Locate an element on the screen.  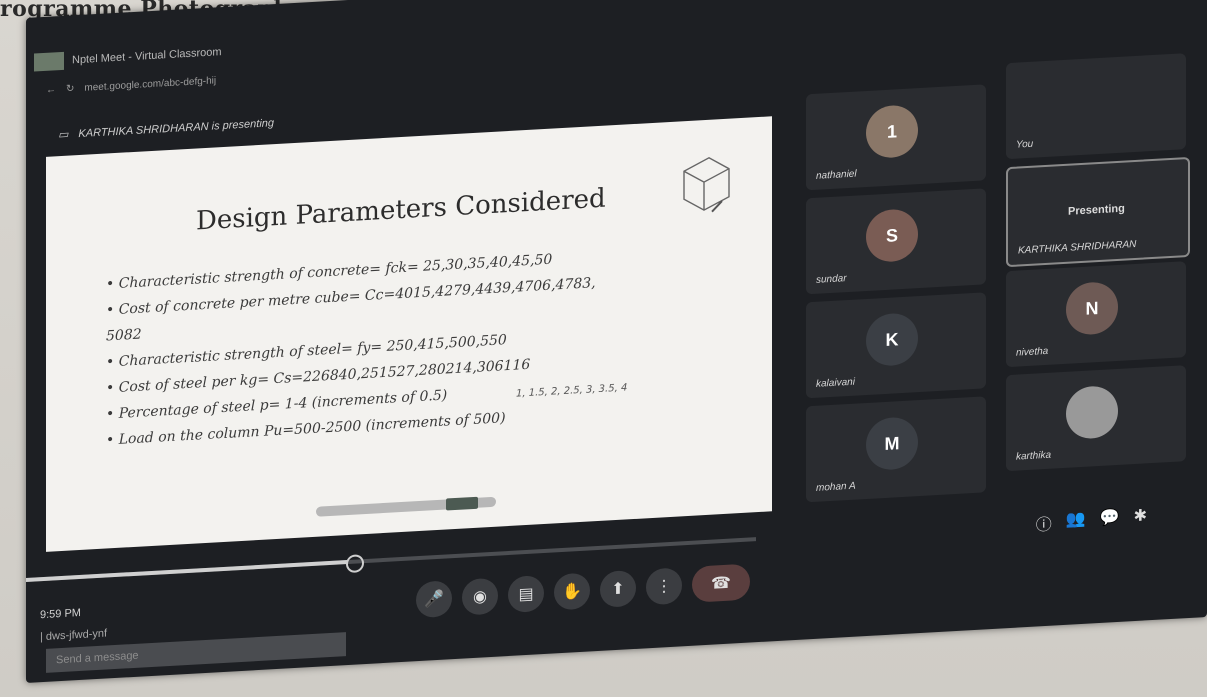
avatar: S is located at coordinates (892, 236).